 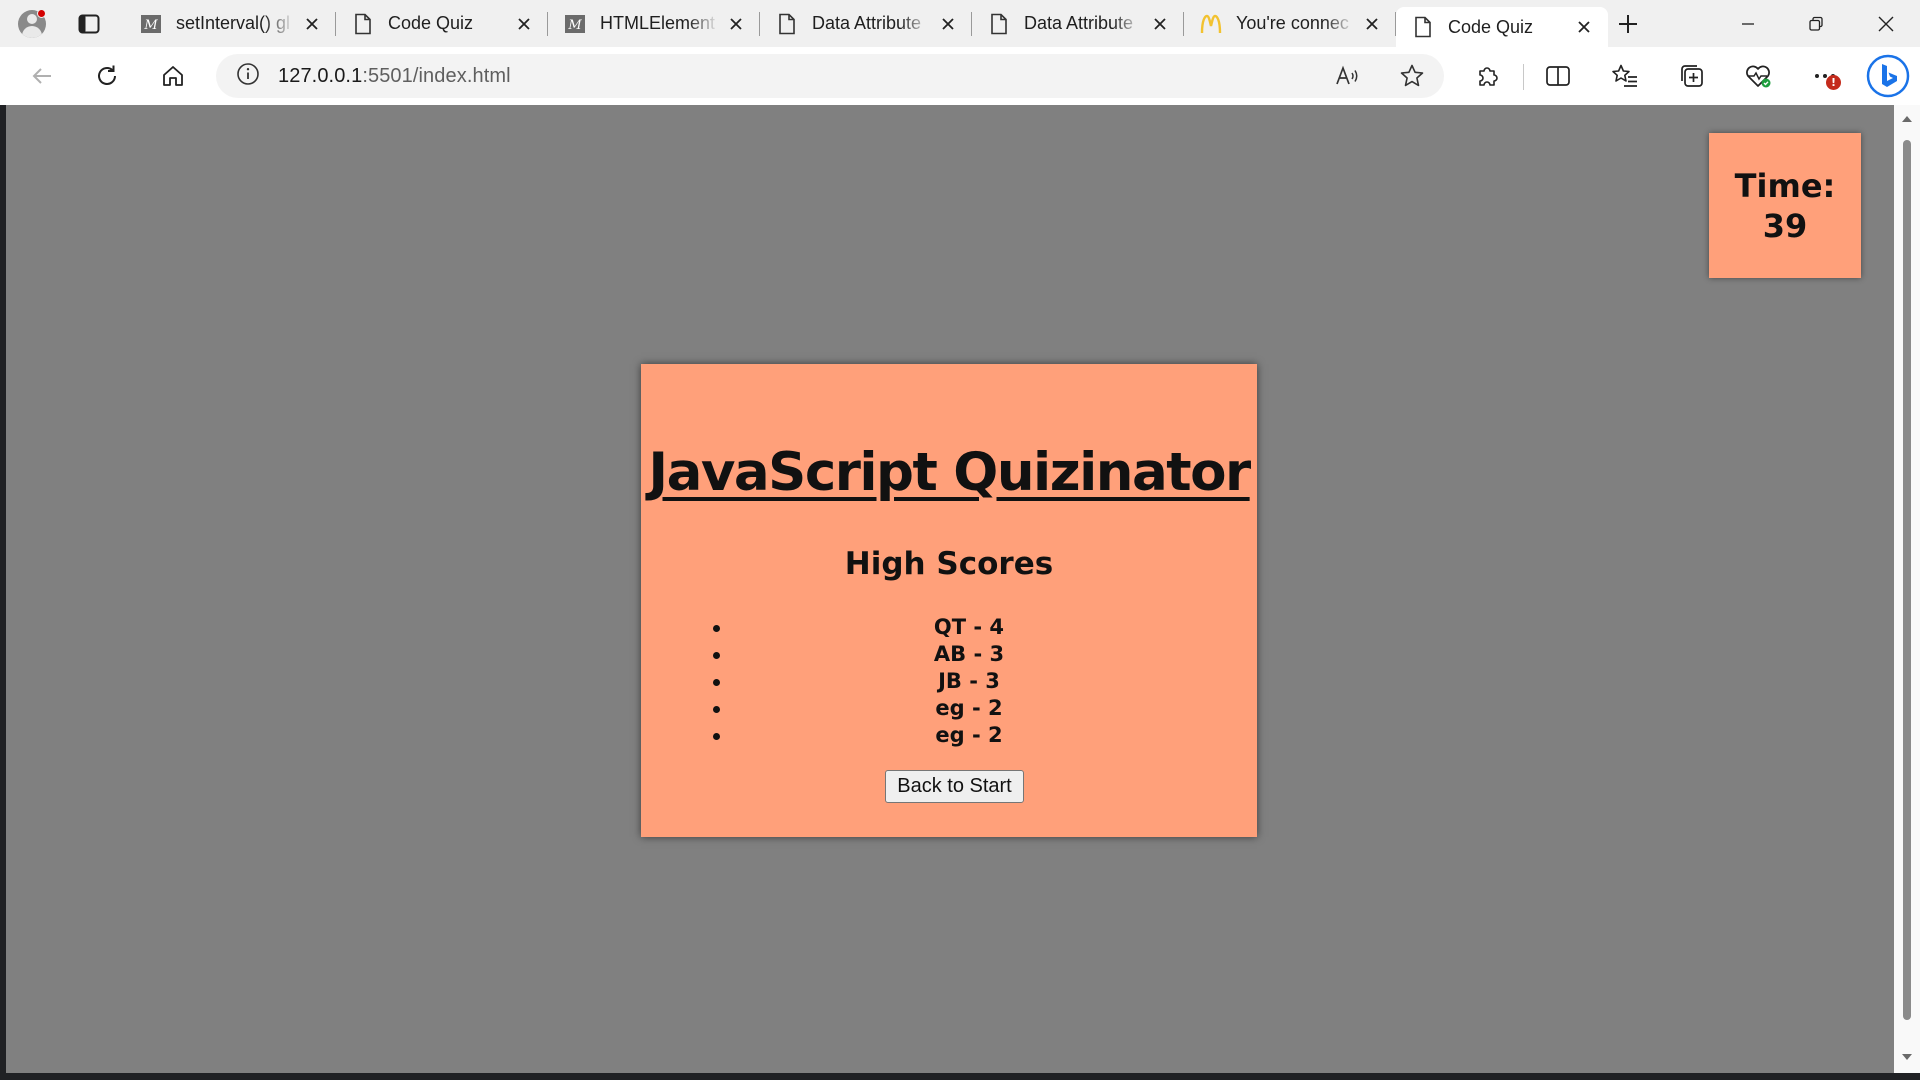 I want to click on collections-icon, so click(x=1692, y=76).